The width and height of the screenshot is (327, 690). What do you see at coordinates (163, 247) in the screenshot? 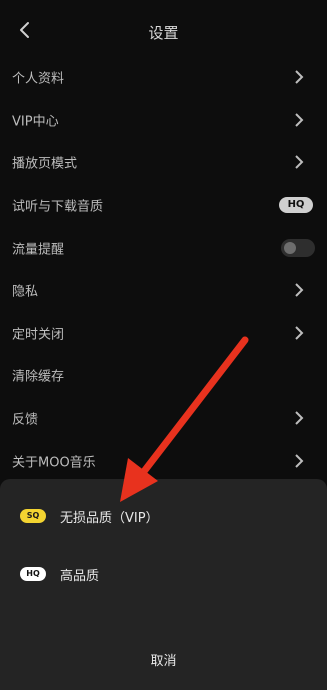
I see `settings-item-data-reminder: 流量提醒` at bounding box center [163, 247].